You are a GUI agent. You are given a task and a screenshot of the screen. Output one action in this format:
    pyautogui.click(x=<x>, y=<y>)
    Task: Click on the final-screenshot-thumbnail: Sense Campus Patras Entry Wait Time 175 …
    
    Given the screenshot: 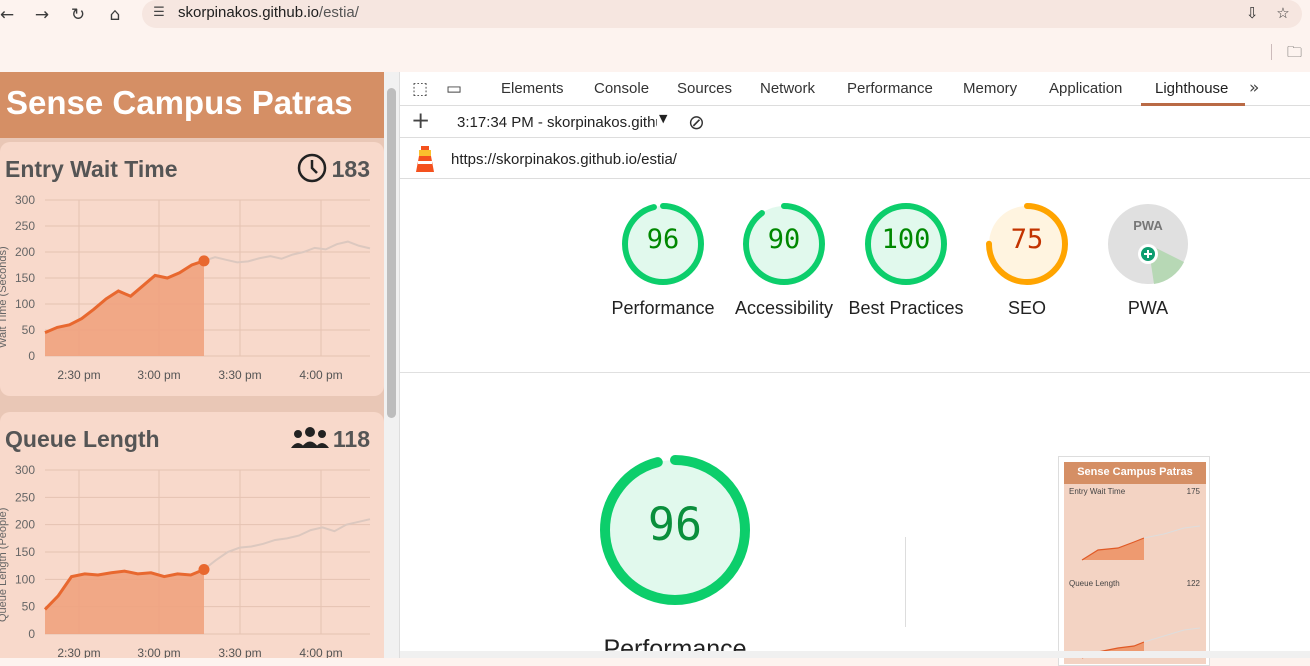 What is the action you would take?
    pyautogui.click(x=1134, y=561)
    